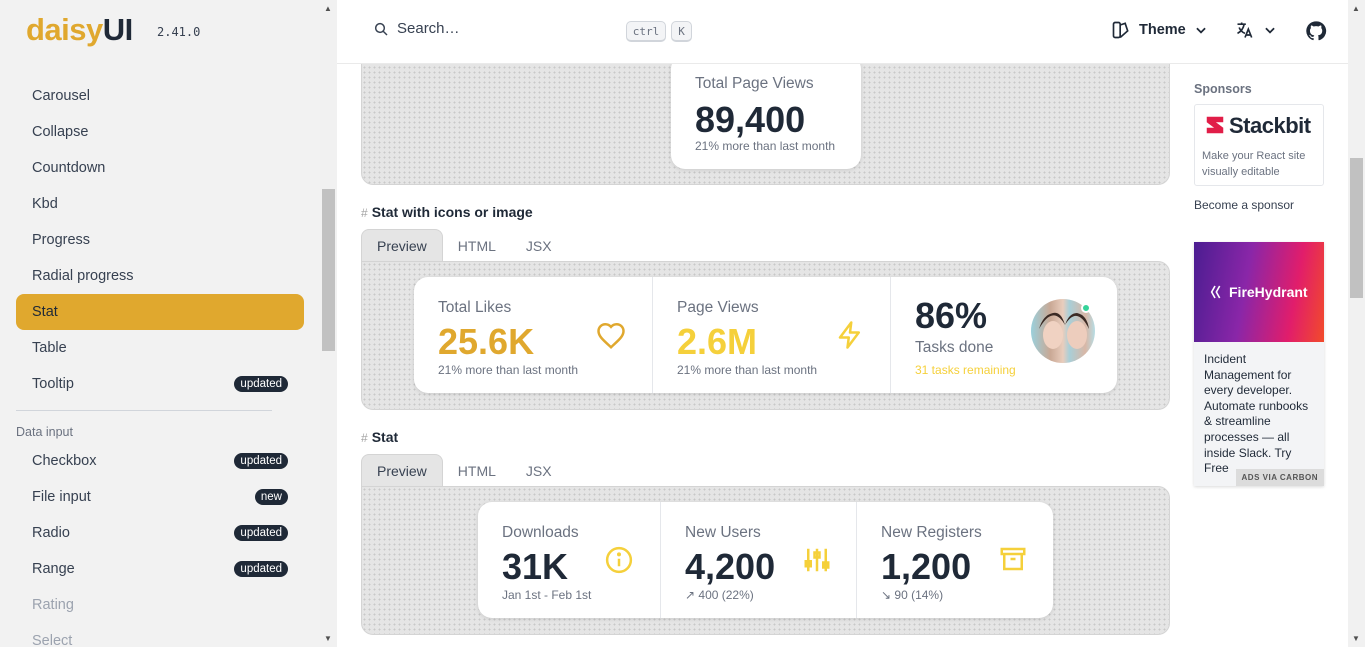  I want to click on stat-page-views: Page Views 2.6M 21% more than last month, so click(771, 335).